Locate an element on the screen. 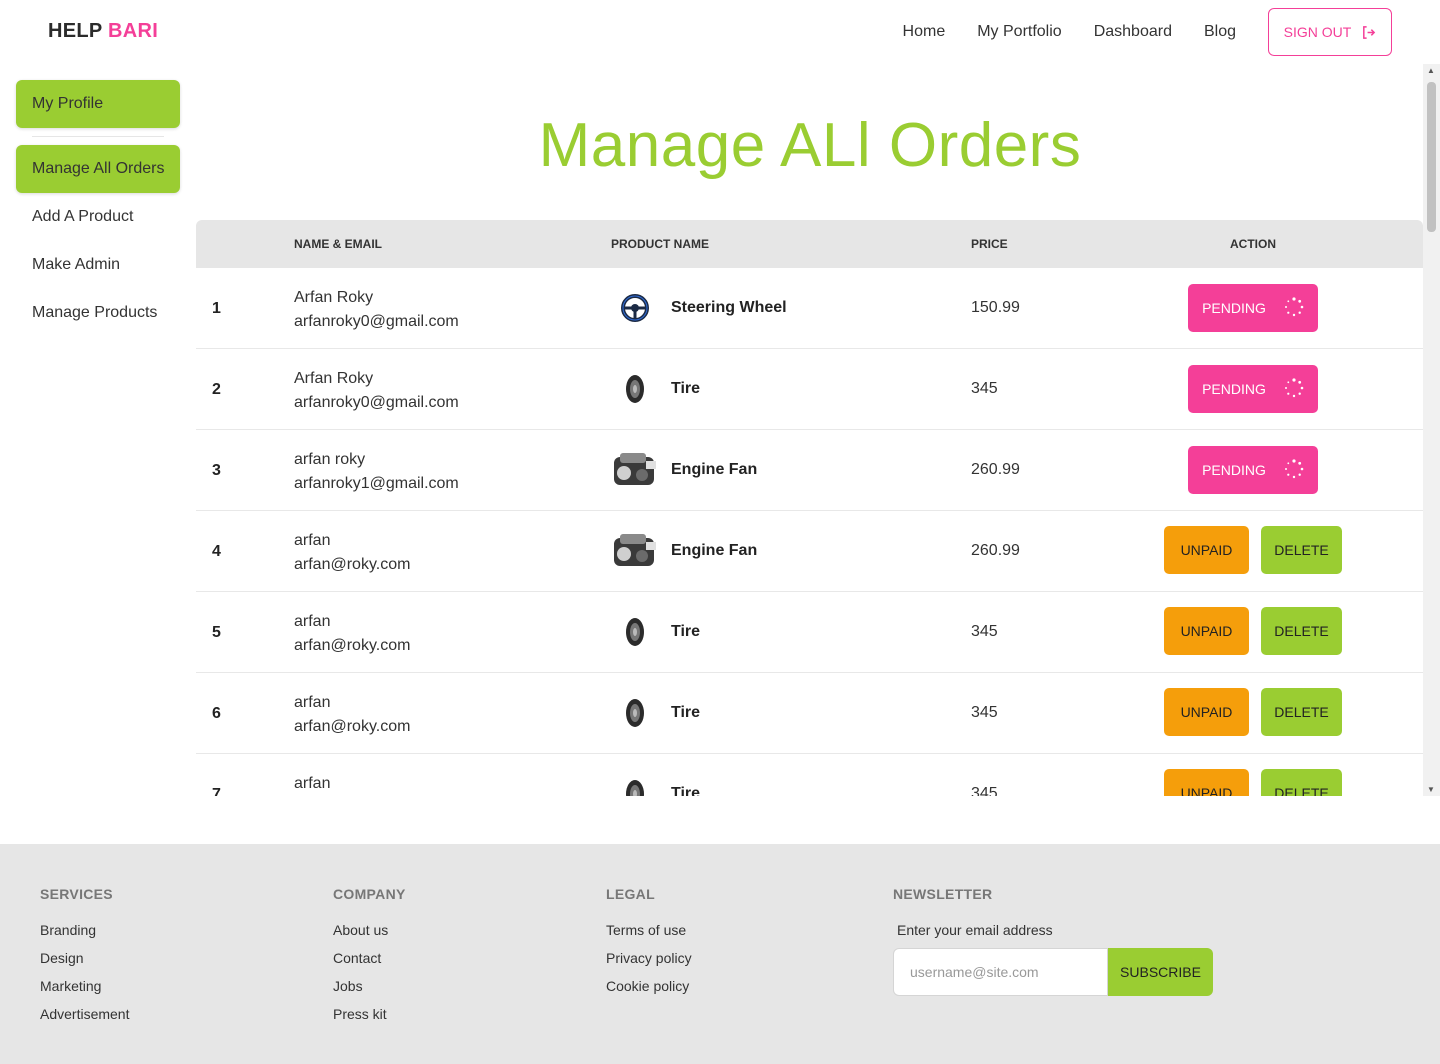  nav-blog: Blog is located at coordinates (1220, 32).